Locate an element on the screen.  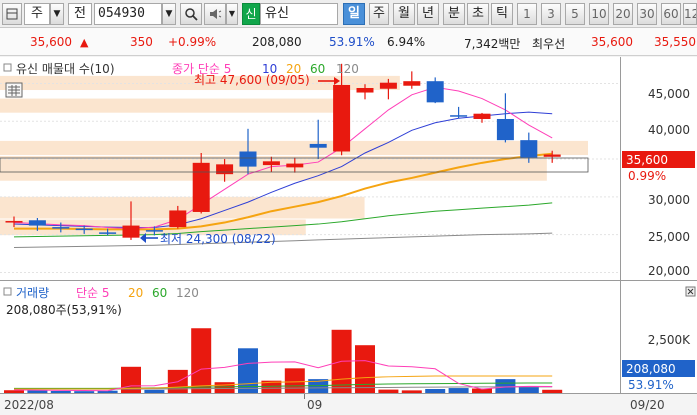
period-tick-tab: 틱 is located at coordinates (502, 14).